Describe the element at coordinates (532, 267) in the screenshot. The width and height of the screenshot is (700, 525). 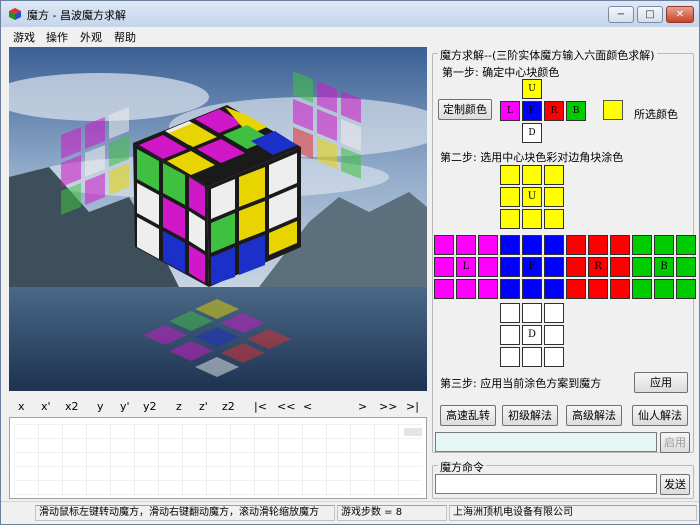
I see `net-cell-F-1-1: F` at that location.